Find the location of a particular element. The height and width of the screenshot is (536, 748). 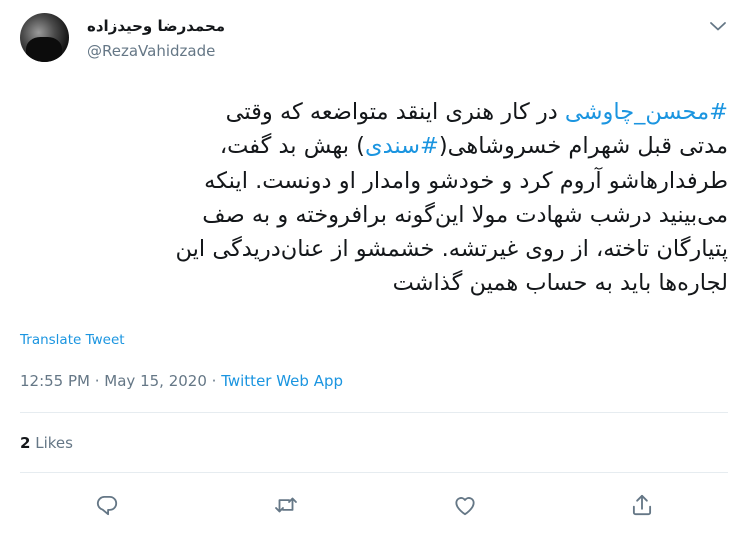

heart-icon is located at coordinates (465, 505).